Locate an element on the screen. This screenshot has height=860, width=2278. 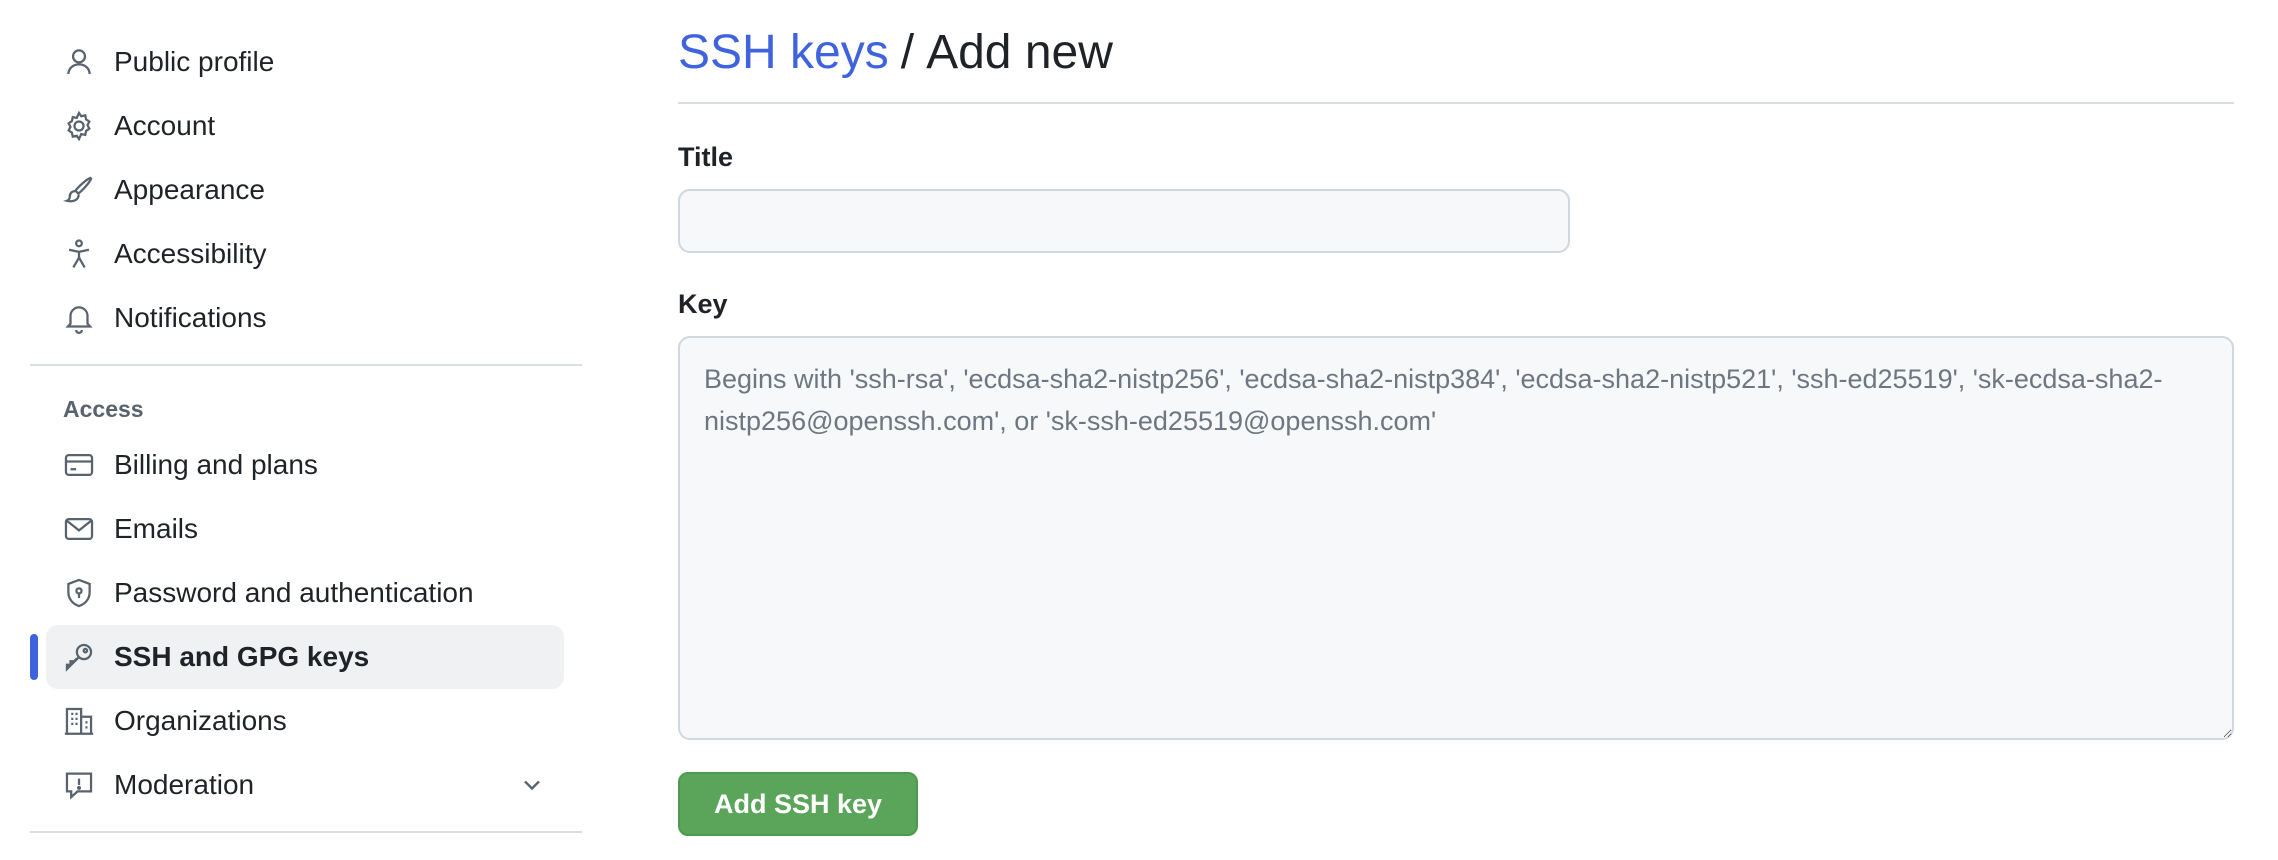
title-input is located at coordinates (1124, 221).